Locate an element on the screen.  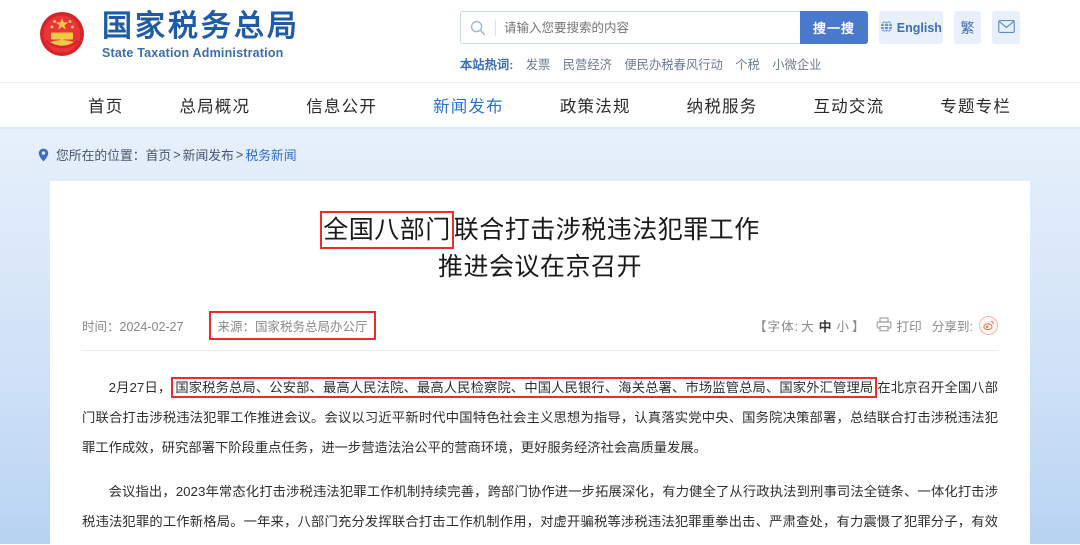
title-line-2: 推进会议在京召开 is located at coordinates (539, 267).